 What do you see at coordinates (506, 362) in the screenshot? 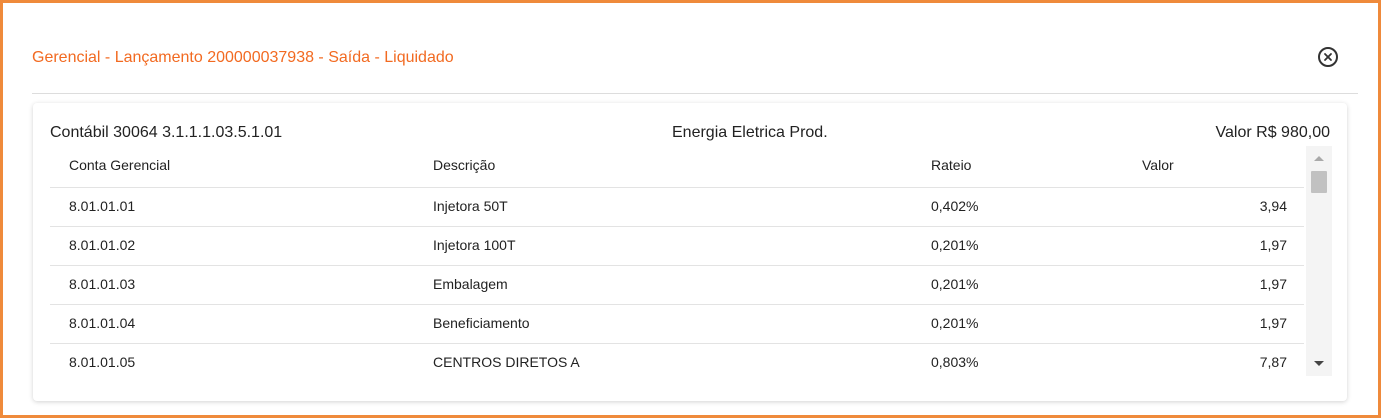
I see `cell-descricao: CENTROS DIRETOS A` at bounding box center [506, 362].